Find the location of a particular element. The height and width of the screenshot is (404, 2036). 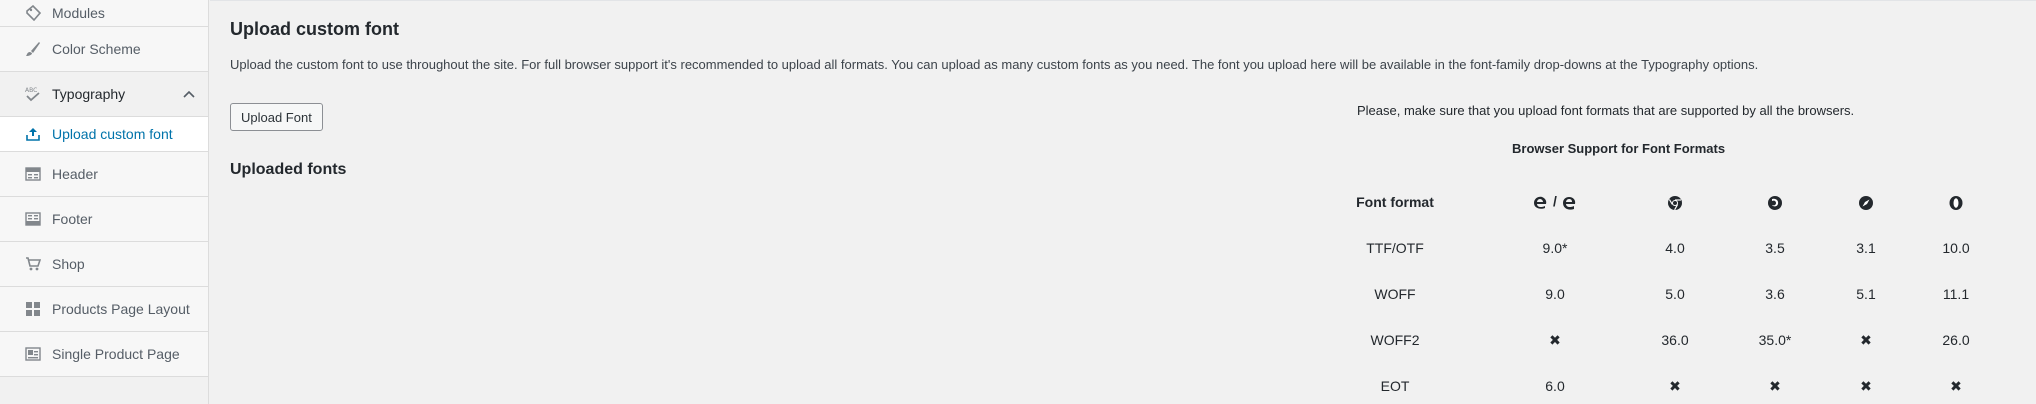

value-cell: 6.0 is located at coordinates (1555, 386).